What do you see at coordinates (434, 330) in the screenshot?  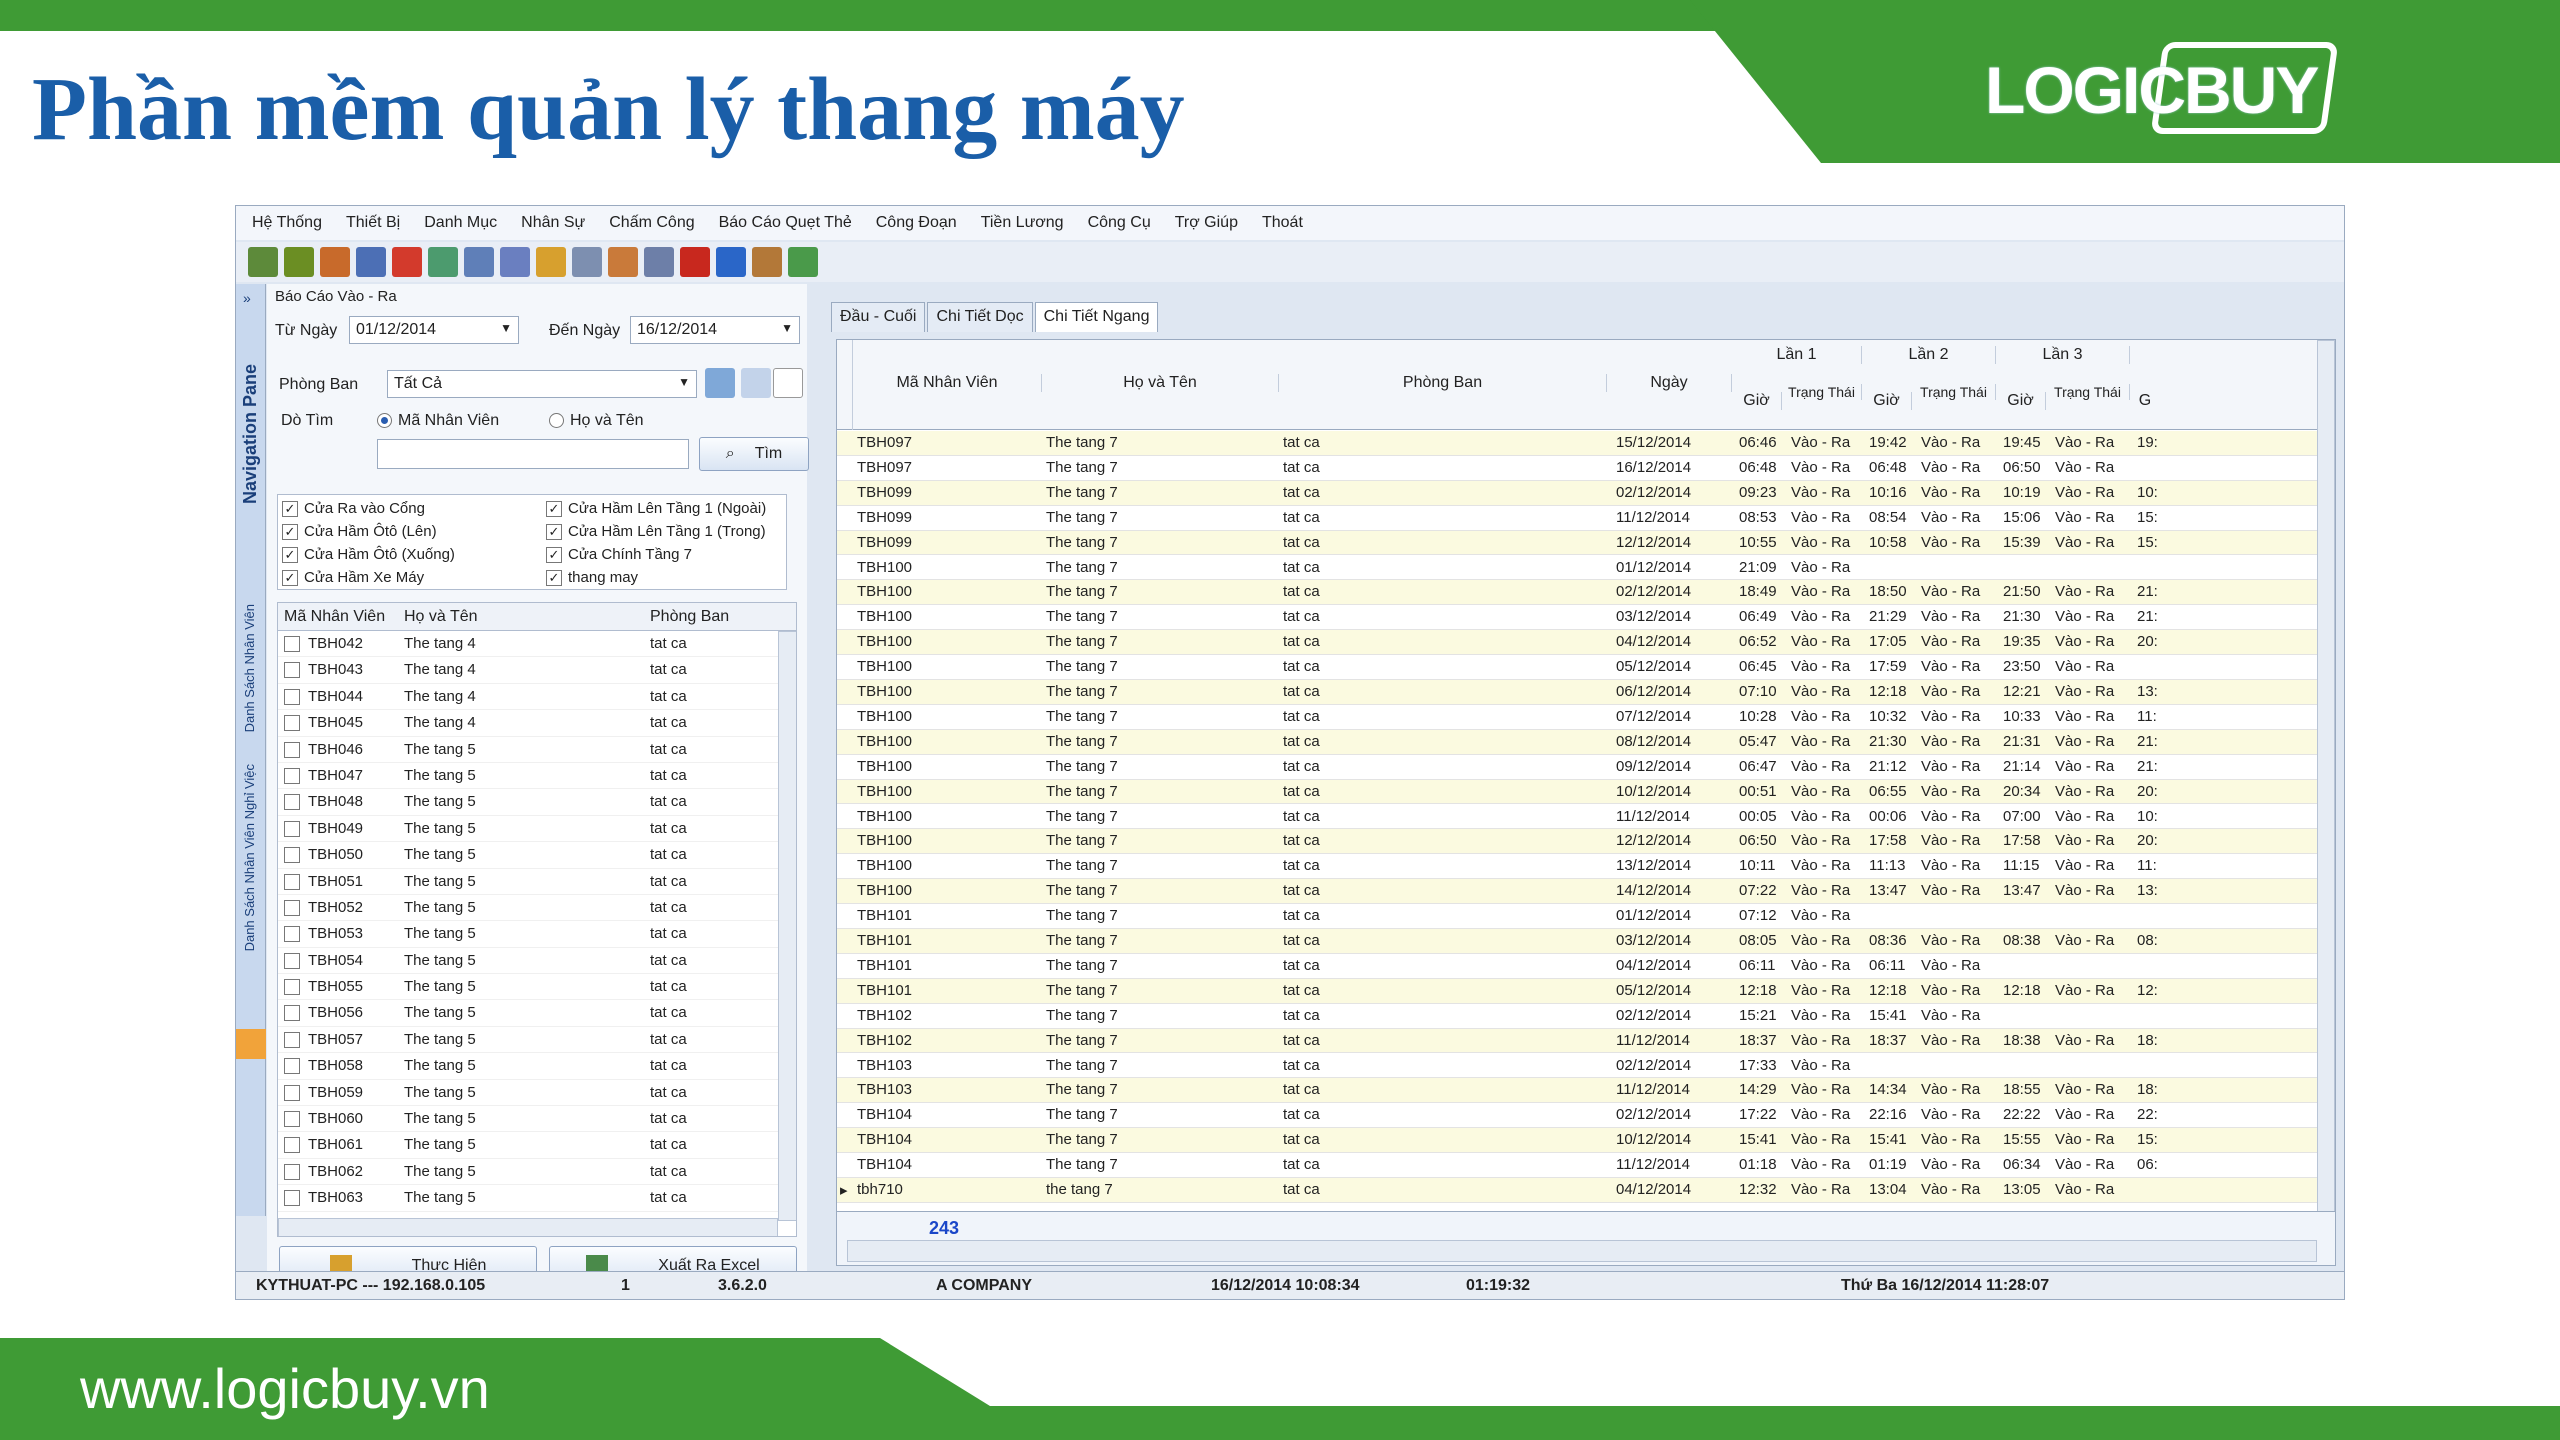 I see `from-date-picker: 01/12/2014 ▼` at bounding box center [434, 330].